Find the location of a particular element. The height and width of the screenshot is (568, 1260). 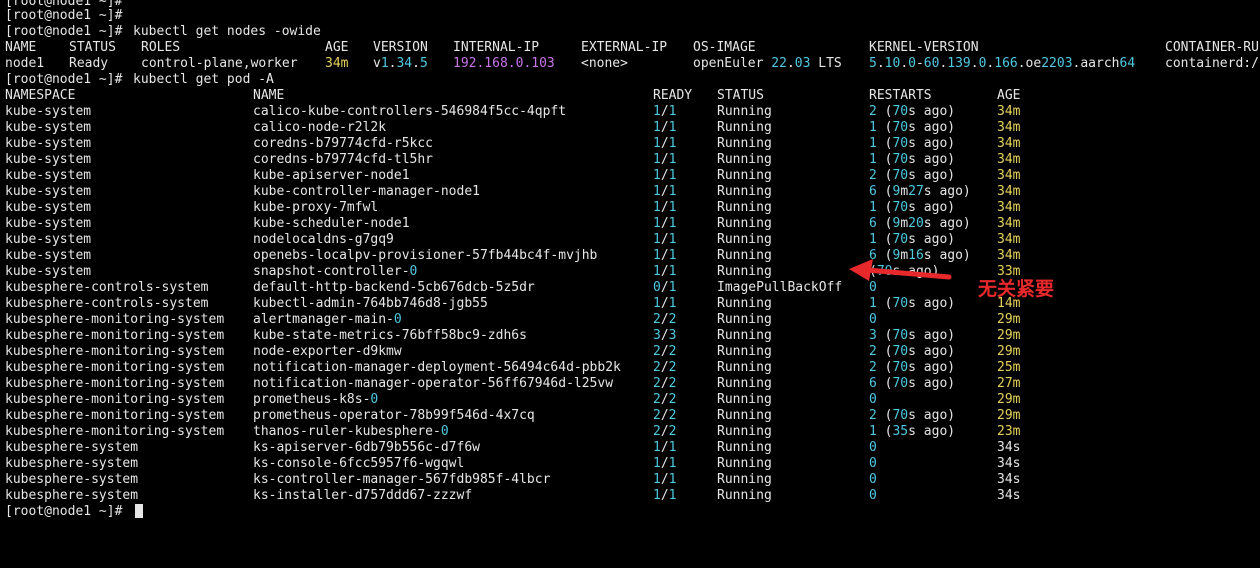

node-kernel-version: 5.10.0-60.139.0.166.oe2203.aarch64 is located at coordinates (1002, 63).